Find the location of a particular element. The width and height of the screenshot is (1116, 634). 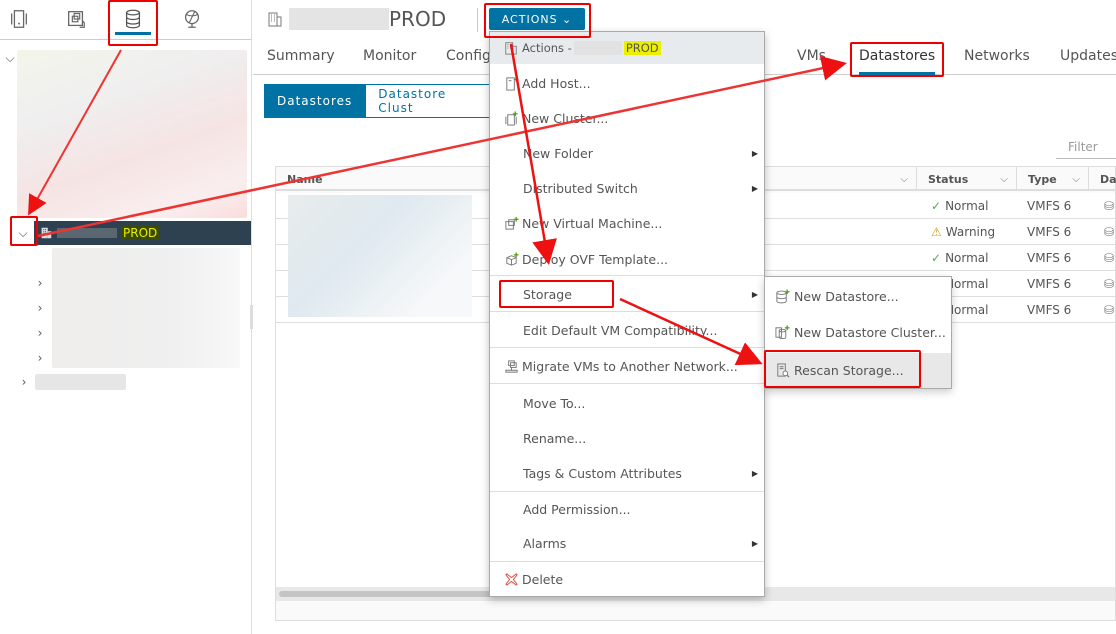

actions-button: ACTIONS ⌄ is located at coordinates (537, 19).